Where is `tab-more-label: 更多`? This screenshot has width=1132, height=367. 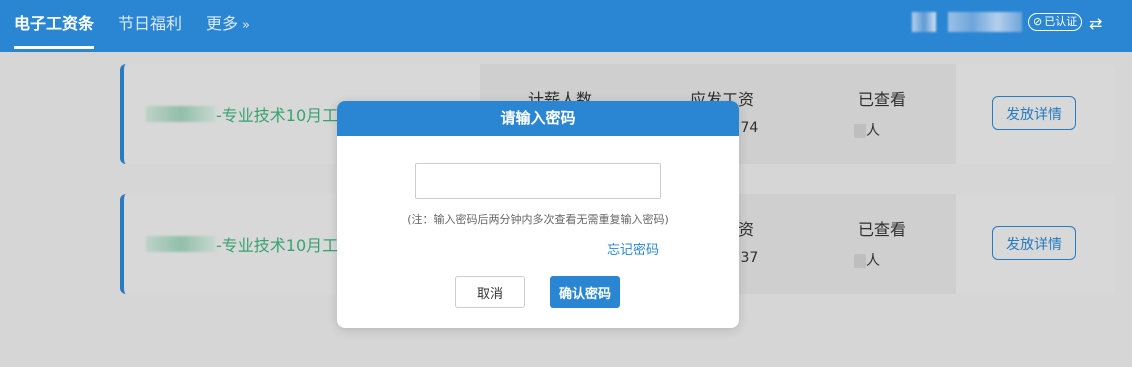 tab-more-label: 更多 is located at coordinates (222, 23).